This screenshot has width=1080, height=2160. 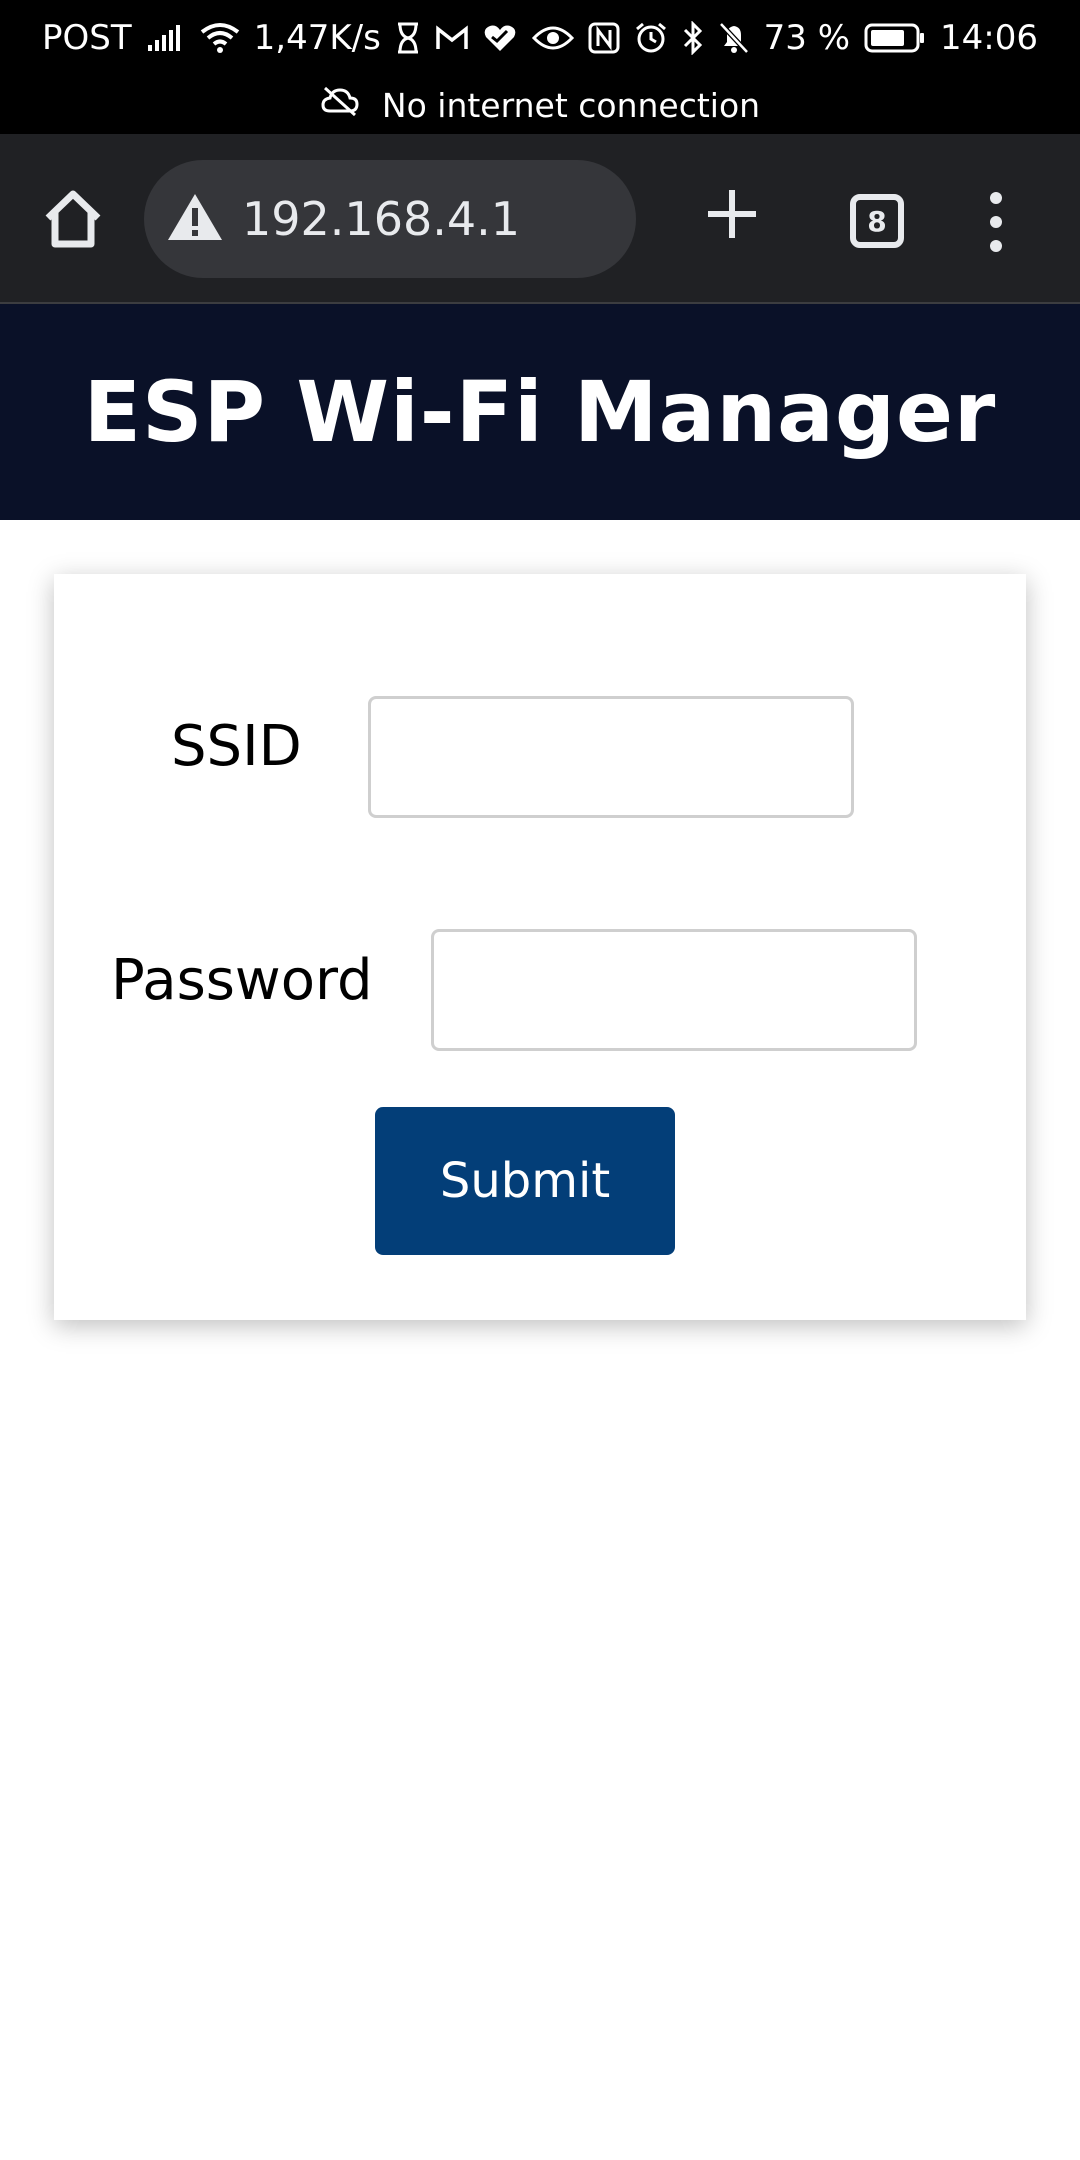 I want to click on bluetooth-icon, so click(x=693, y=38).